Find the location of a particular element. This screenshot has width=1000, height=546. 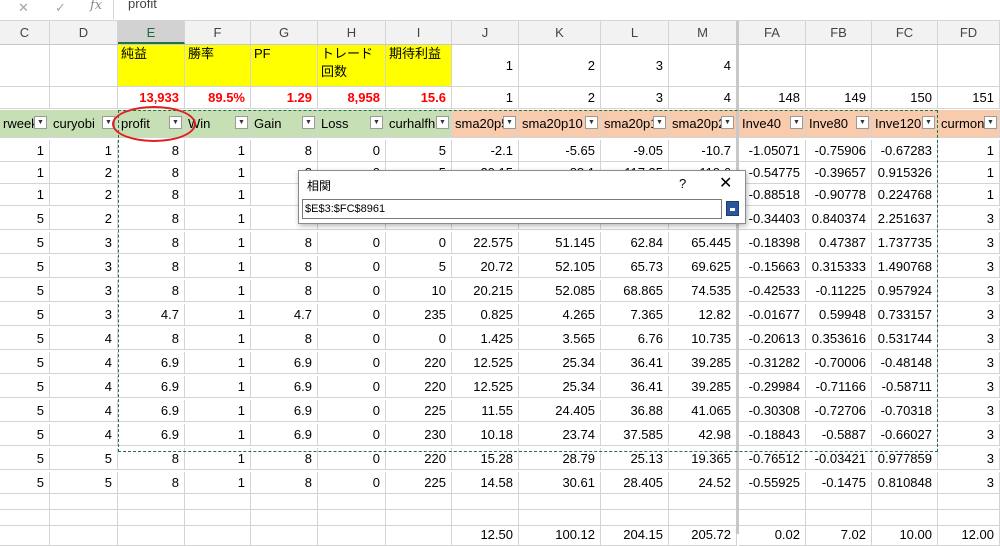

data-cell: -2.1 is located at coordinates (485, 151).